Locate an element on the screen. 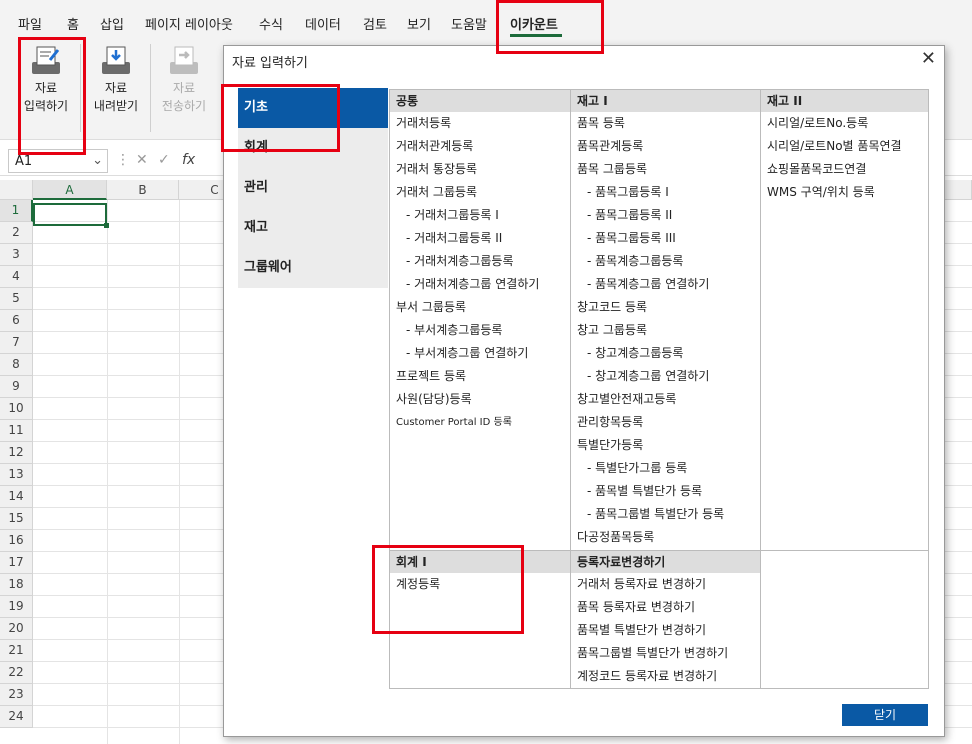  menu-item: 창고별안전재고등록 is located at coordinates (665, 399).